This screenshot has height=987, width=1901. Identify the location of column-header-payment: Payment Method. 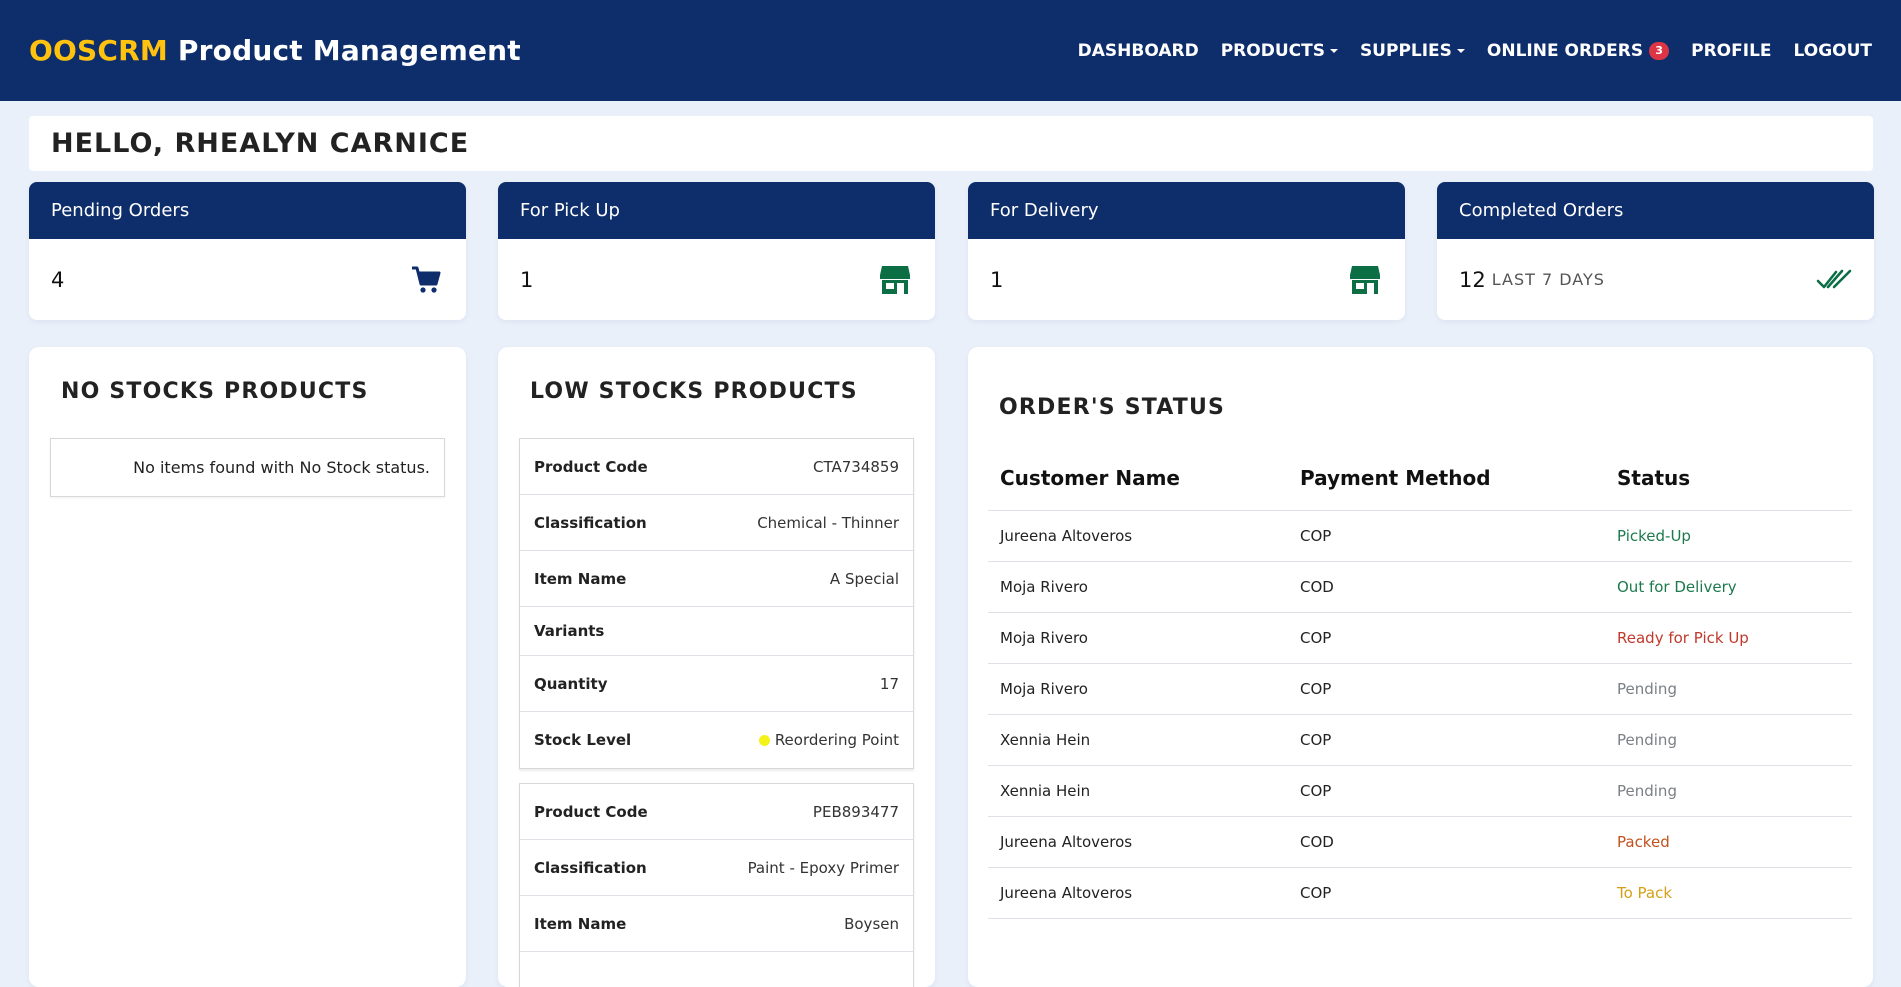
(1446, 479).